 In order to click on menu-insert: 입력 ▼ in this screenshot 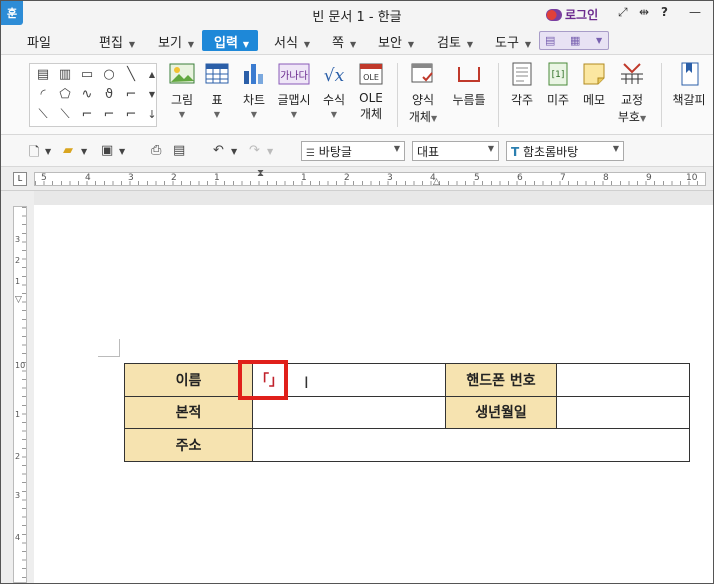, I will do `click(230, 40)`.